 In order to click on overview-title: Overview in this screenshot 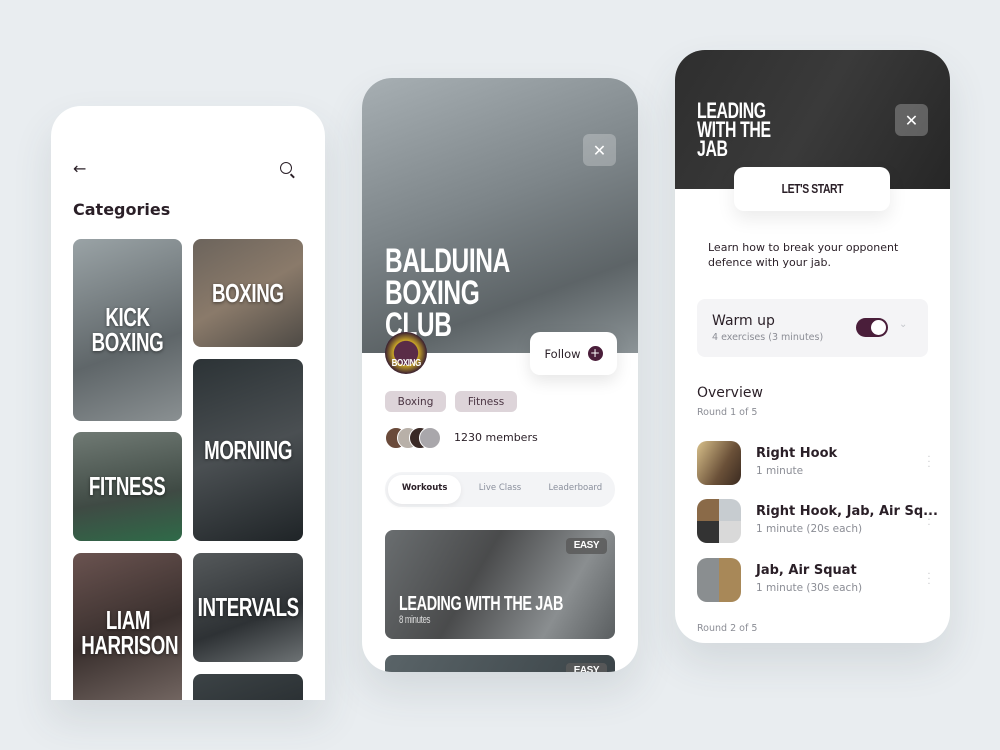, I will do `click(730, 393)`.